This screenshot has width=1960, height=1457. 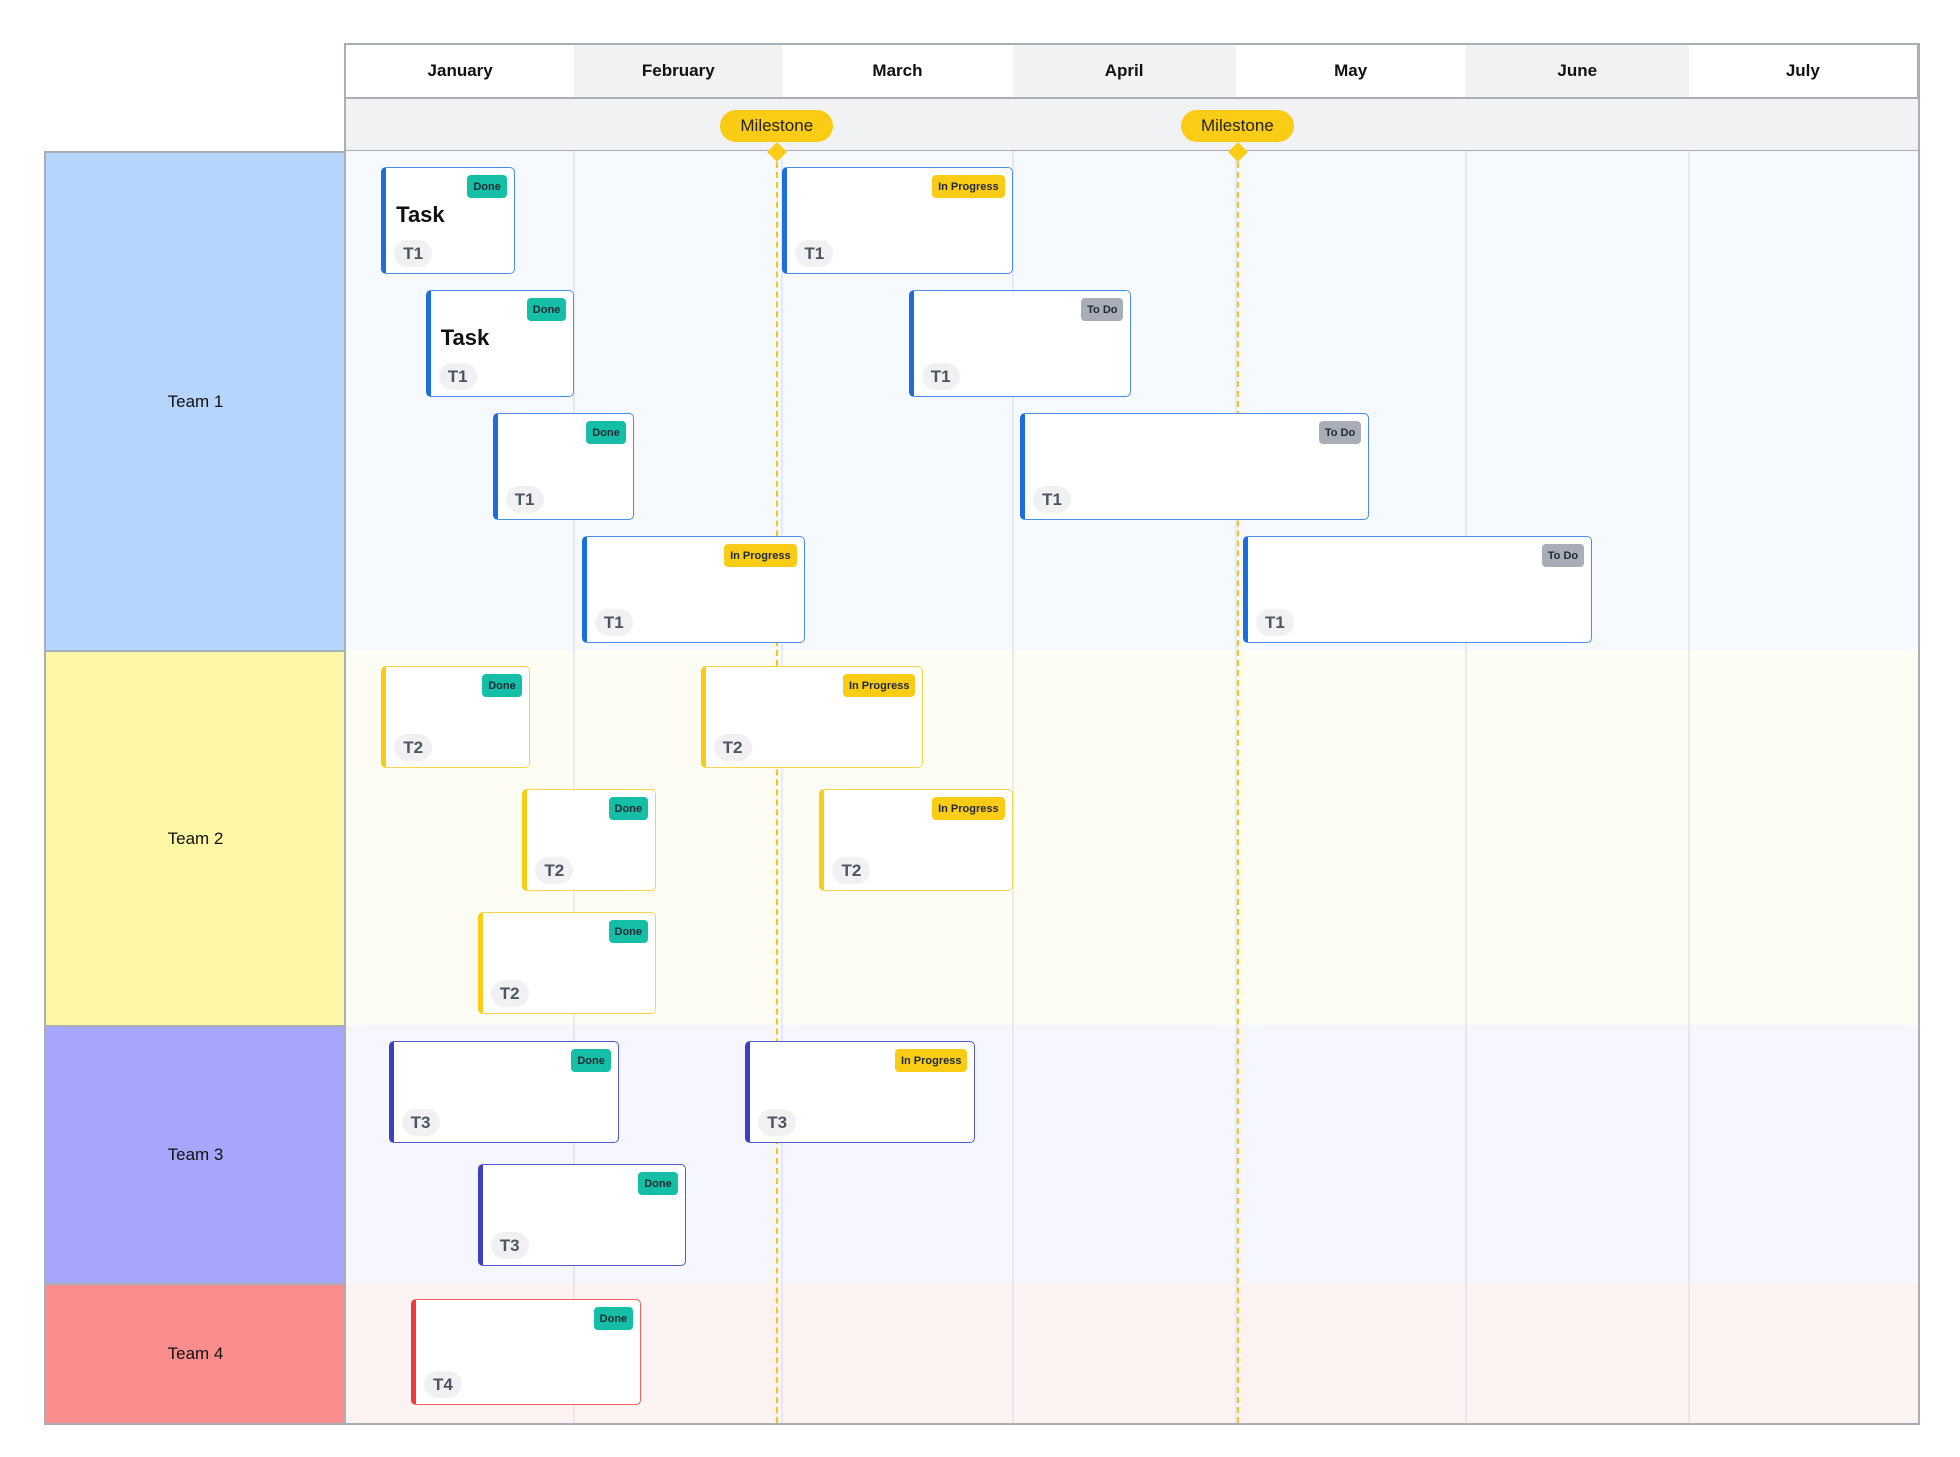 I want to click on month-header-april: April, so click(x=1124, y=71).